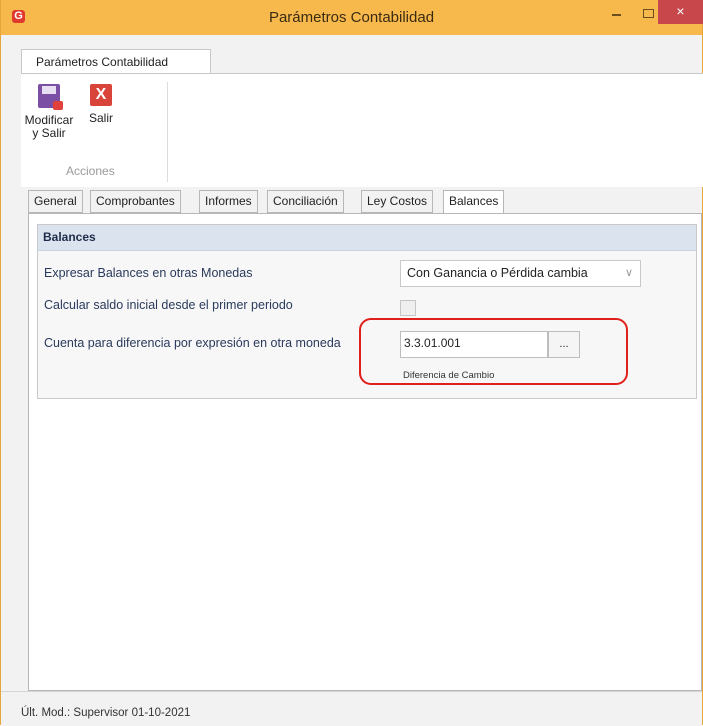  Describe the element at coordinates (167, 132) in the screenshot. I see `ribbon-group-divider` at that location.